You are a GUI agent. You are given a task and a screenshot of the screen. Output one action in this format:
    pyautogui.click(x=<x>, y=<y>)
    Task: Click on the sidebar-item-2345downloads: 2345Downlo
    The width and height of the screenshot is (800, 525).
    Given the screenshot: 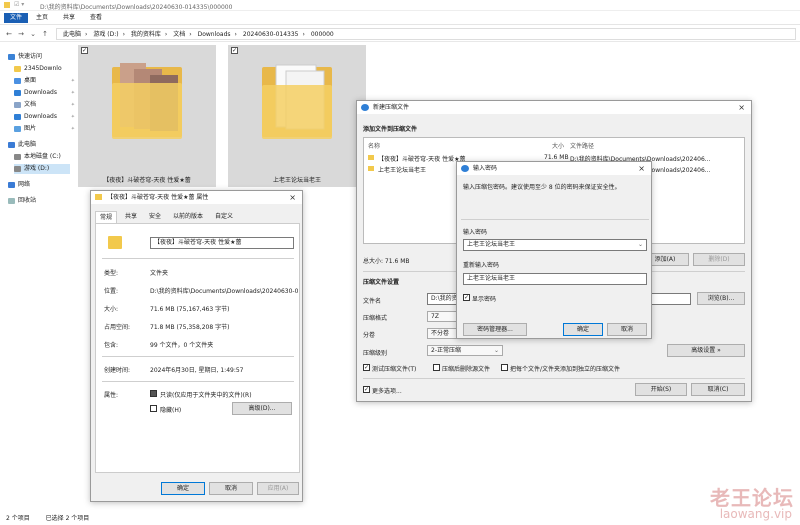 What is the action you would take?
    pyautogui.click(x=46, y=69)
    